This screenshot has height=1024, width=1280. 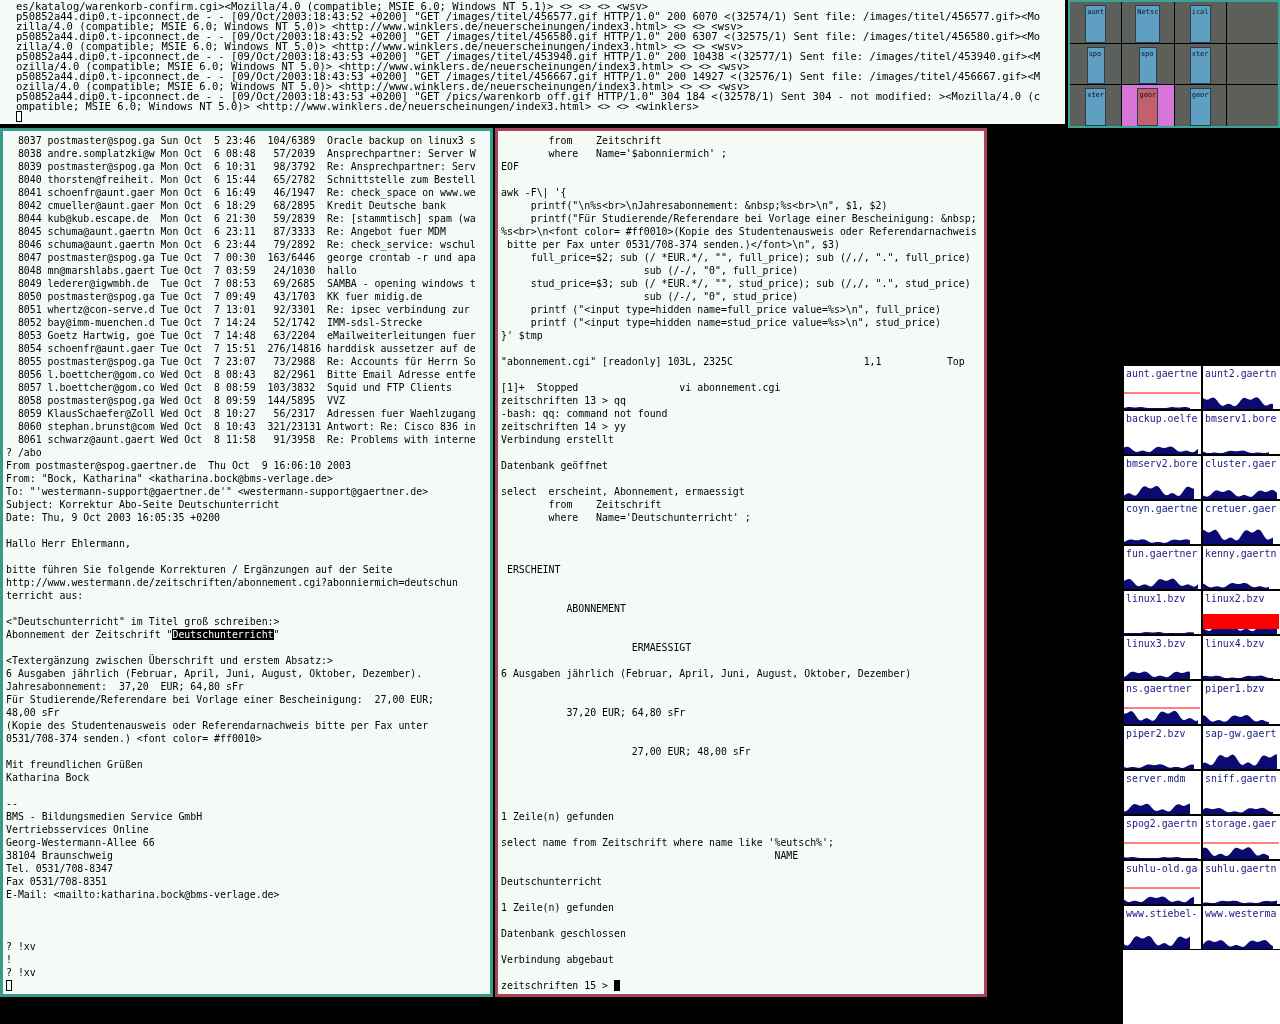 What do you see at coordinates (24, 452) in the screenshot?
I see `terminal-line: ? /abo` at bounding box center [24, 452].